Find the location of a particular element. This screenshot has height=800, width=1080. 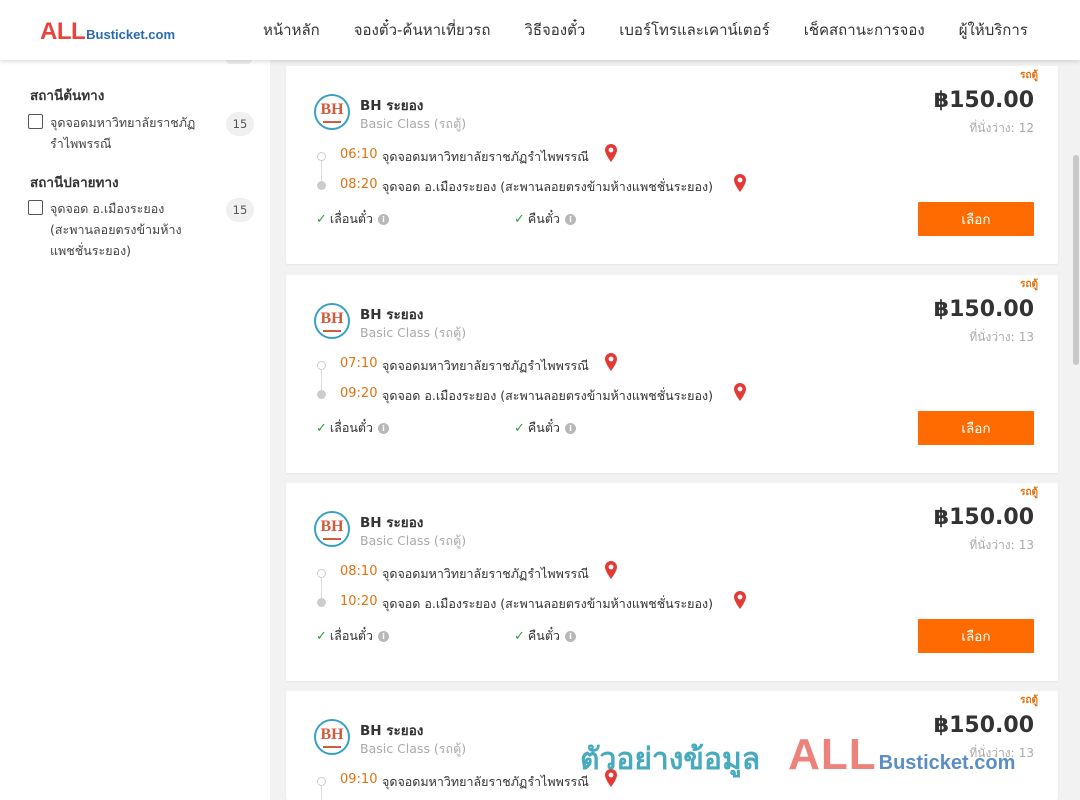

arrival-time: 09:20 is located at coordinates (359, 393).